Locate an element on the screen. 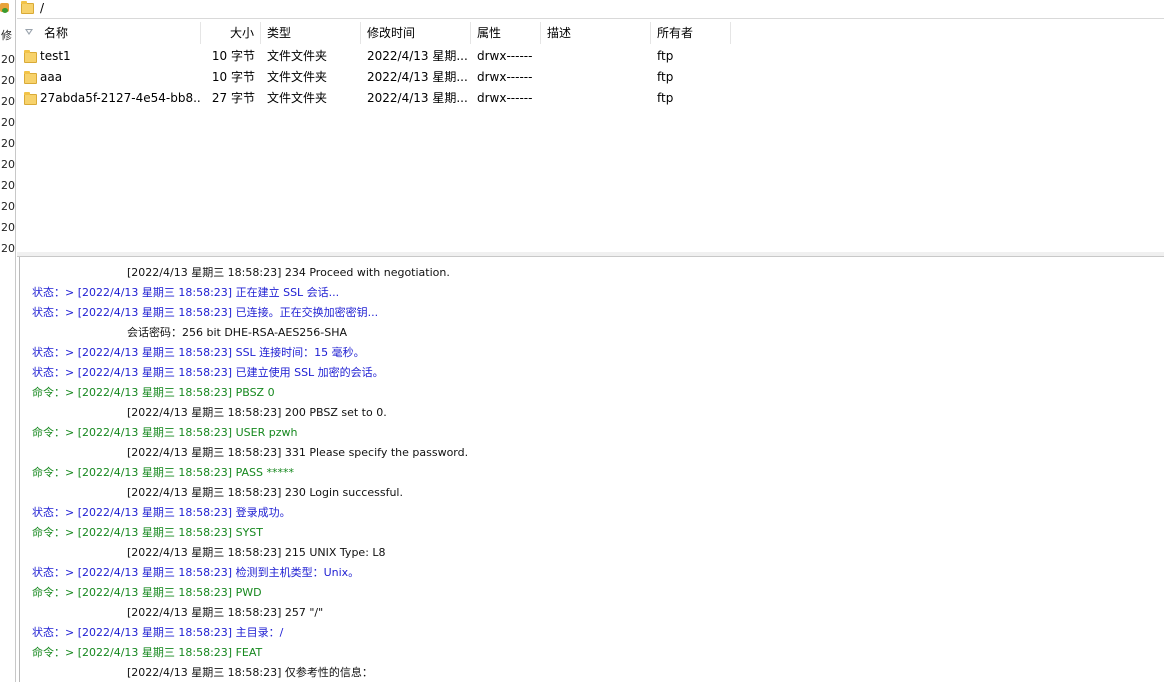  log-line: 状态：> [2022/4/13 星期三 18:58:23] 主目录：/ is located at coordinates (158, 632).